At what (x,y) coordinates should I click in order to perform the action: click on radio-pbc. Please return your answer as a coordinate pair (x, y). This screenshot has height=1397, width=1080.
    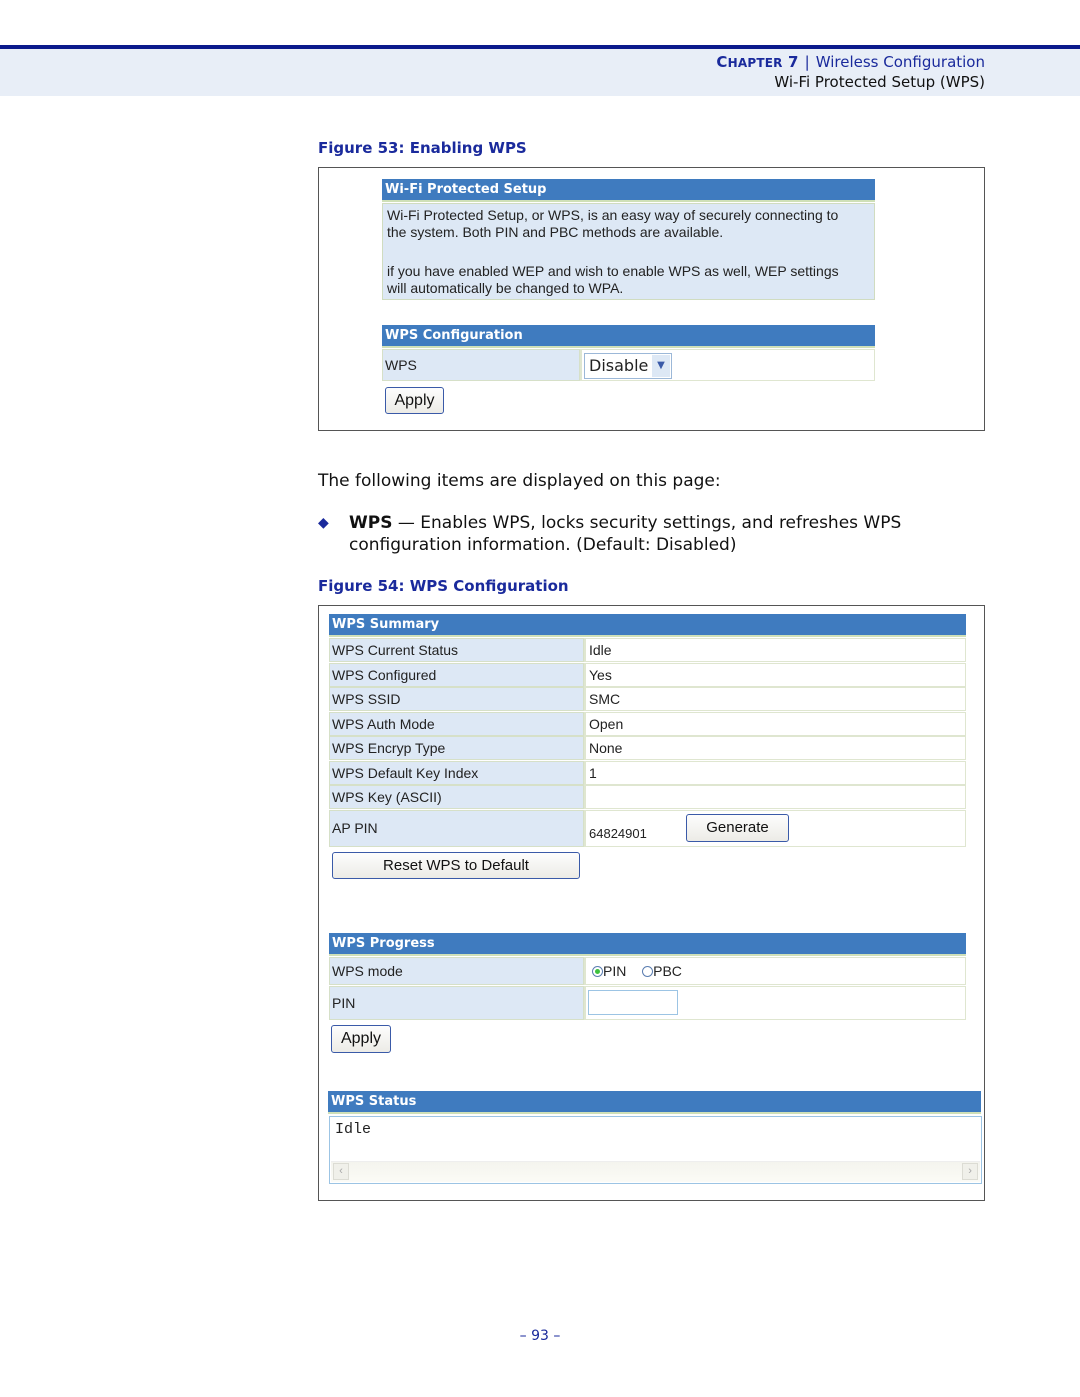
    Looking at the image, I should click on (648, 971).